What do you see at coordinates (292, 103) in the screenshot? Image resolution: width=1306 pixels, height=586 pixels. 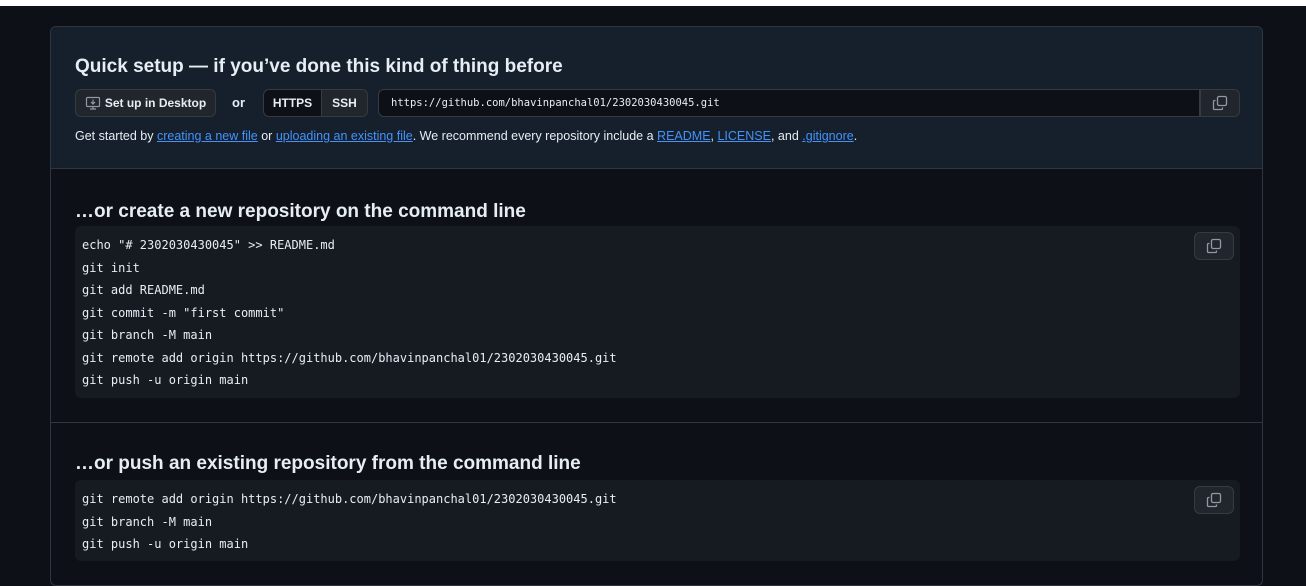 I see `https-button: HTTPS` at bounding box center [292, 103].